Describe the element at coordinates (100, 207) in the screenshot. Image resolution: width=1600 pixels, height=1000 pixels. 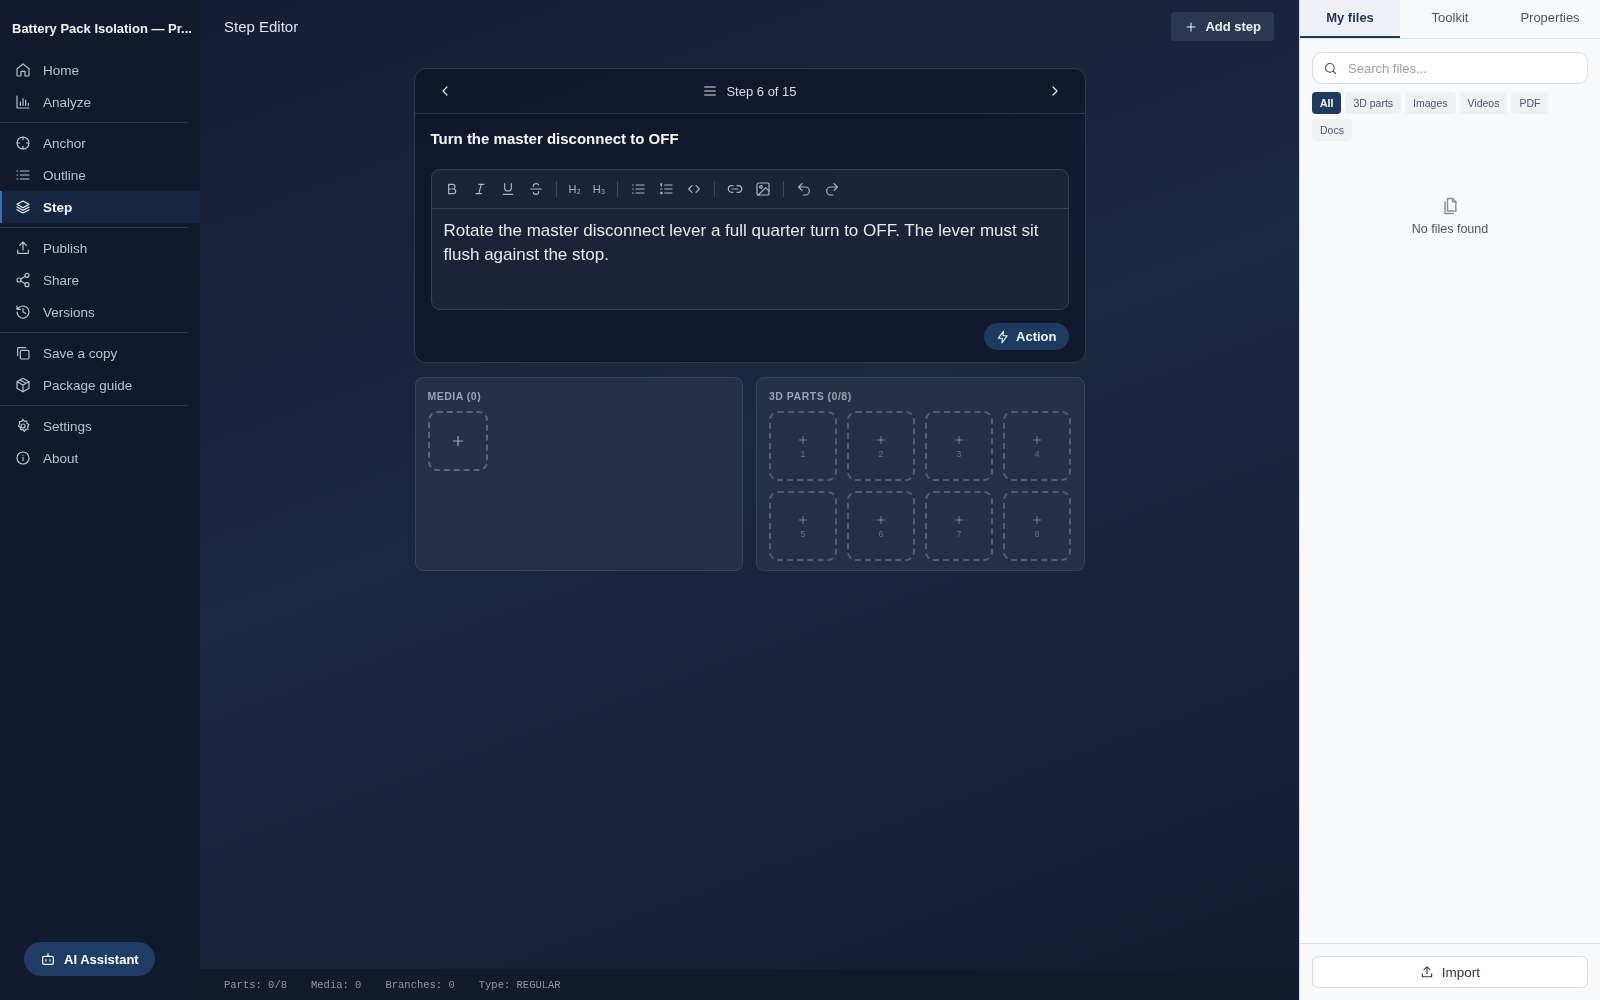
I see `sidebar-item: Step` at that location.